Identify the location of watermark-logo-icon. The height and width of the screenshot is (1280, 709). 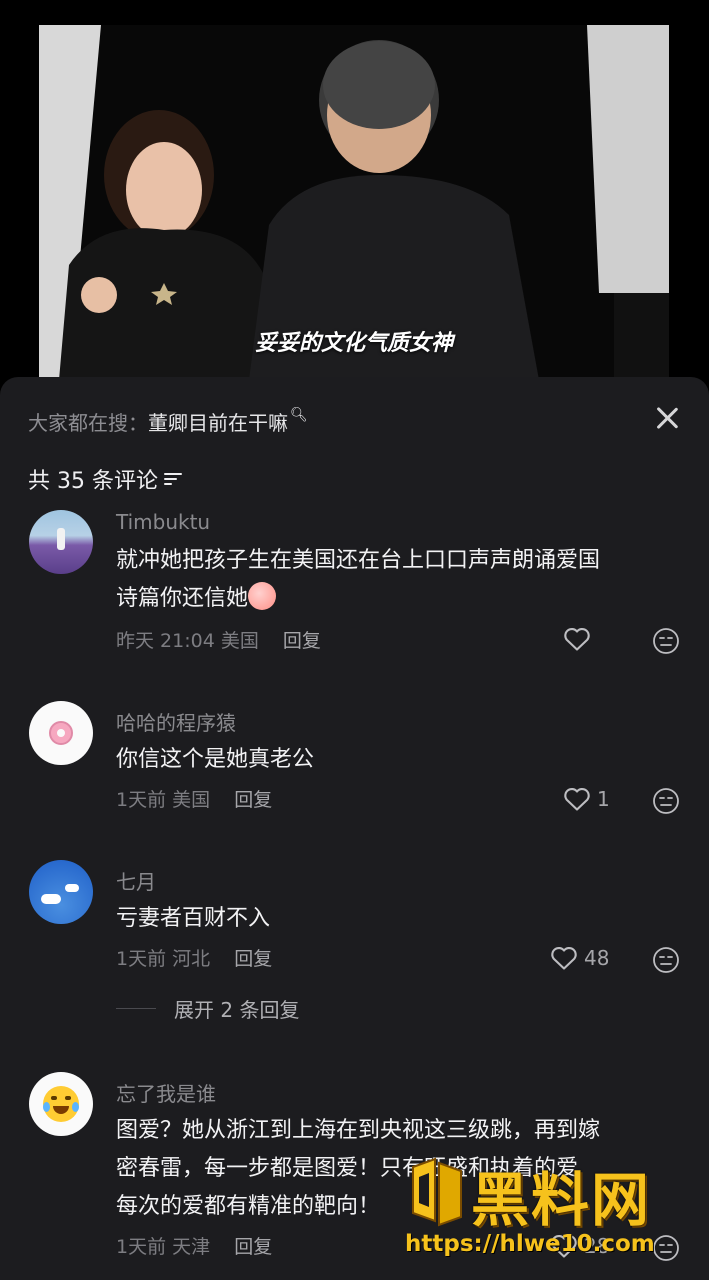
(437, 1192).